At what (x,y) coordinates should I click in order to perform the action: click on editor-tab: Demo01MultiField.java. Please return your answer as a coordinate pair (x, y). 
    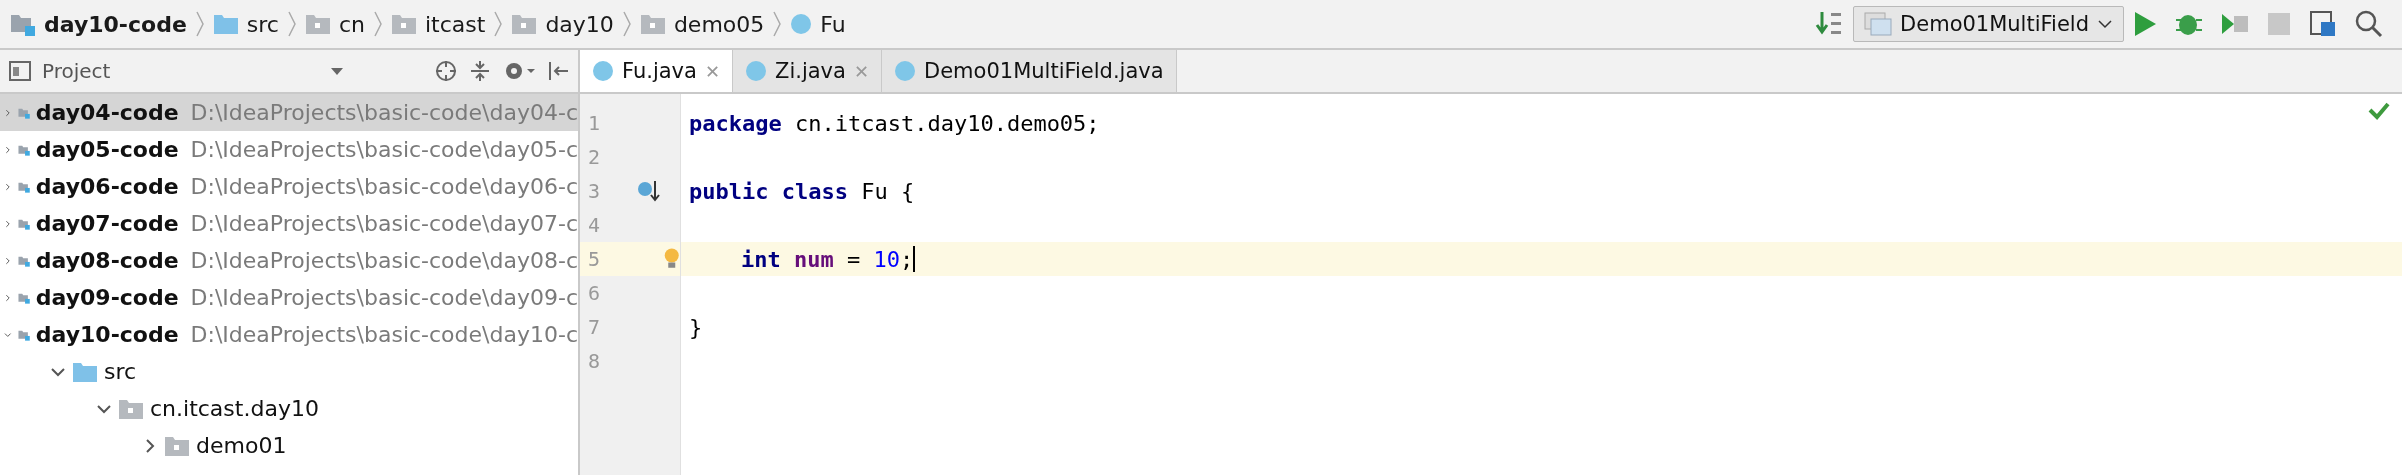
    Looking at the image, I should click on (1029, 71).